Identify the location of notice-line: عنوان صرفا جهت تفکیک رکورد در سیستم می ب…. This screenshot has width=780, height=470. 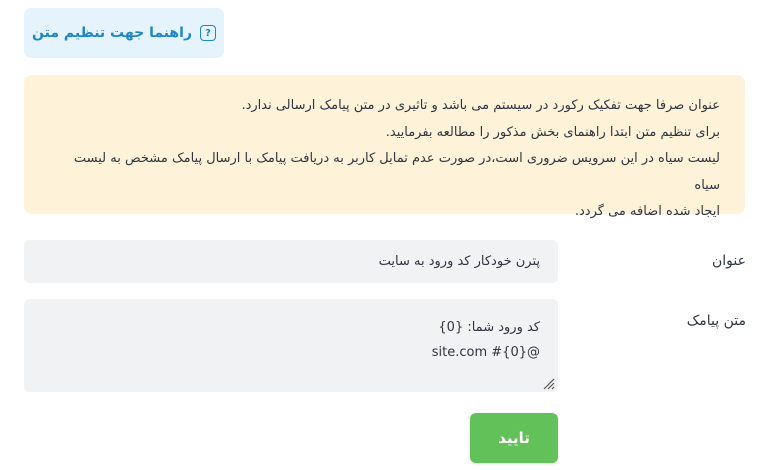
(480, 105).